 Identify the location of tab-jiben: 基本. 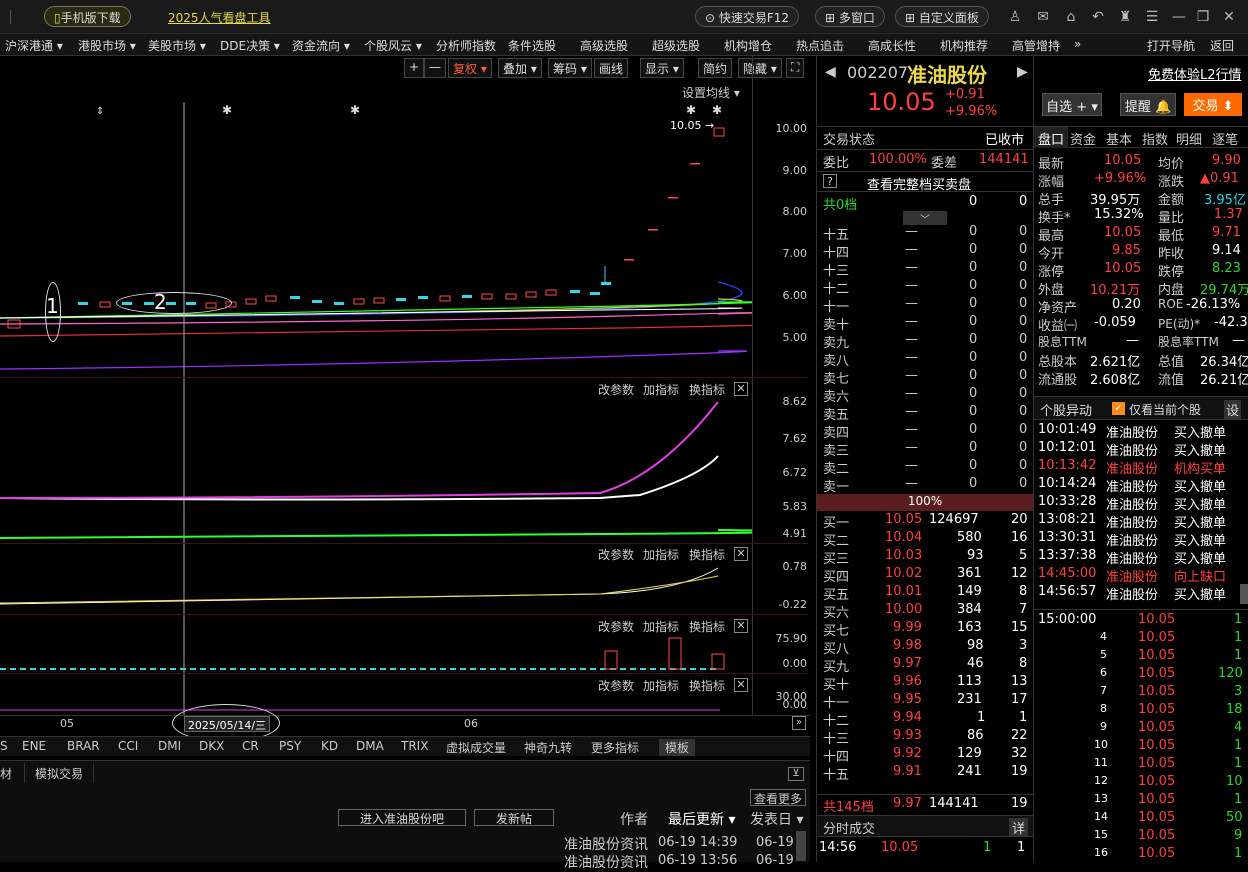
(1119, 138).